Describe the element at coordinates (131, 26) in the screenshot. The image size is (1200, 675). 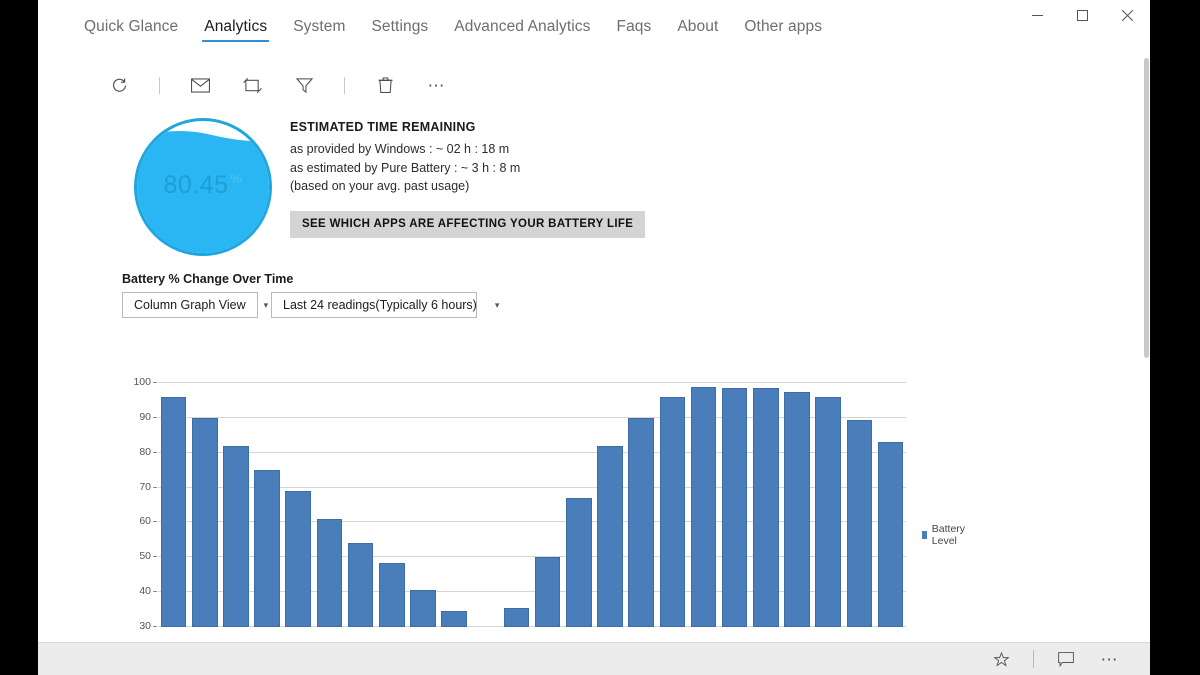
I see `nav-tab-label: Quick Glance` at that location.